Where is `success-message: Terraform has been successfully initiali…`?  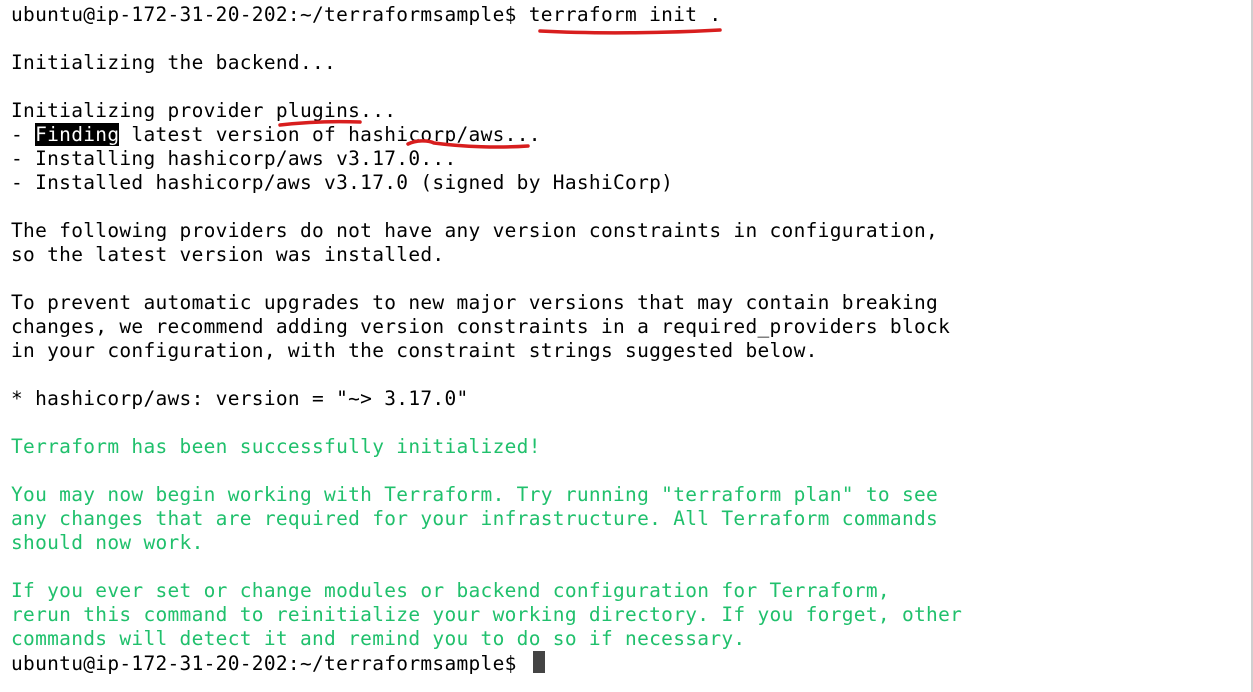
success-message: Terraform has been successfully initiali… is located at coordinates (276, 446).